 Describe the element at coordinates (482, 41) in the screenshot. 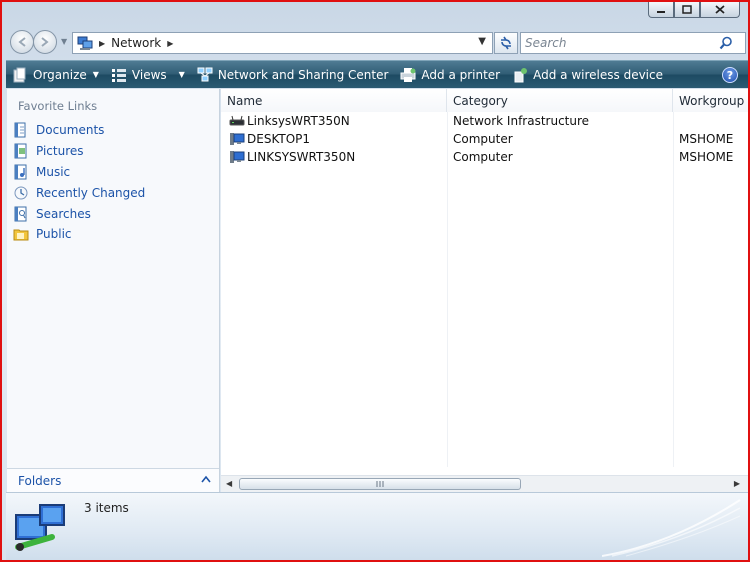

I see `address-dropdown-icon: ▼` at that location.